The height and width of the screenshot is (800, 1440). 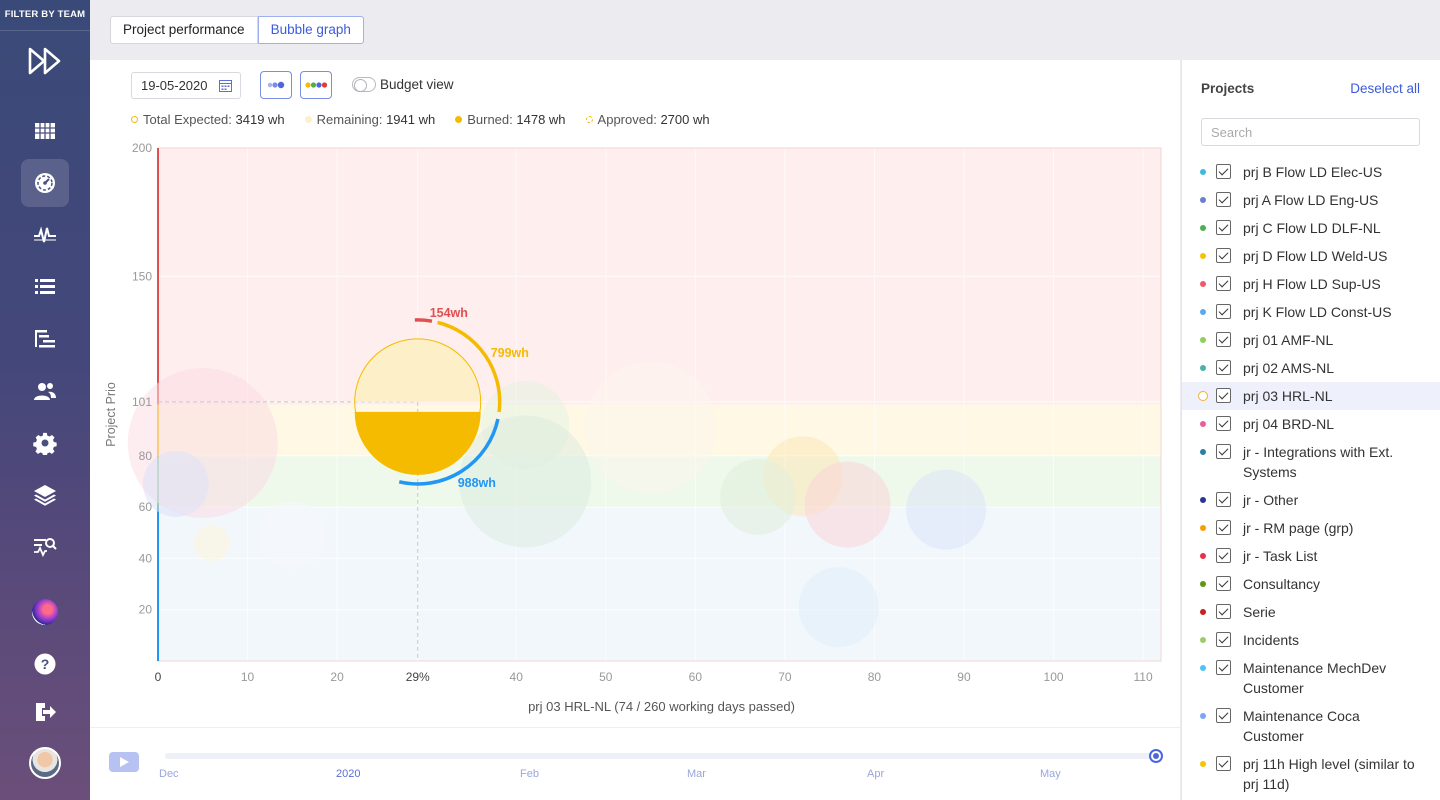 What do you see at coordinates (1054, 677) in the screenshot?
I see `x-tick-label: 100` at bounding box center [1054, 677].